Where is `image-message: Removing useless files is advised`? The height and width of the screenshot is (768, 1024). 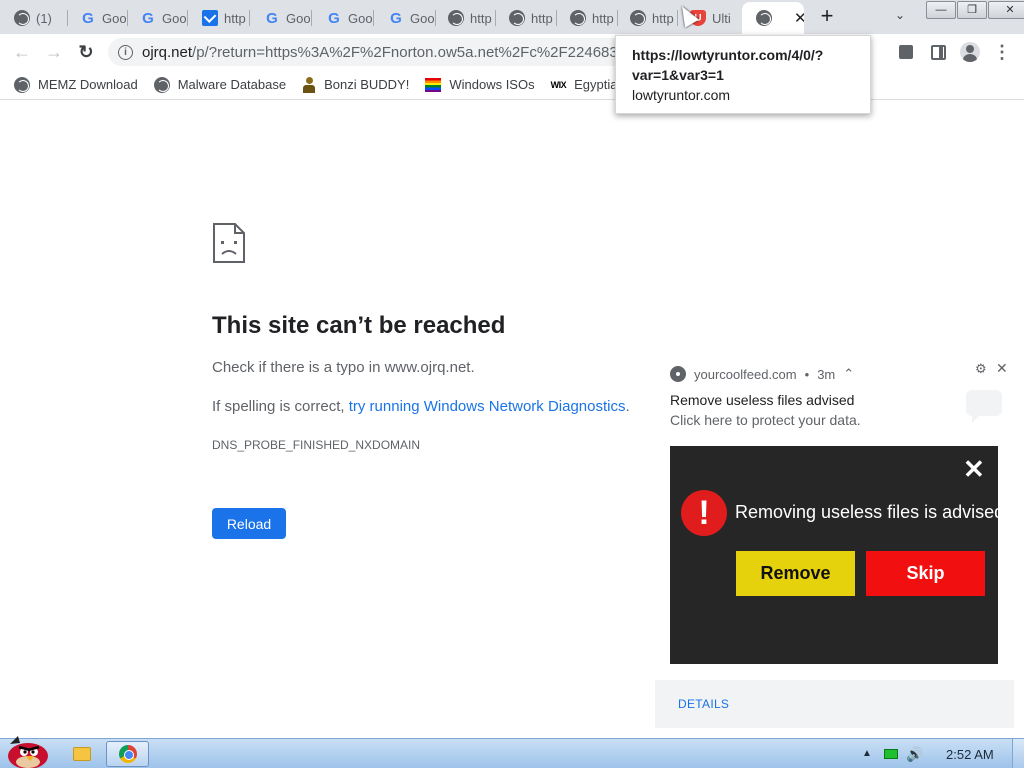
image-message: Removing useless files is advised is located at coordinates (870, 512).